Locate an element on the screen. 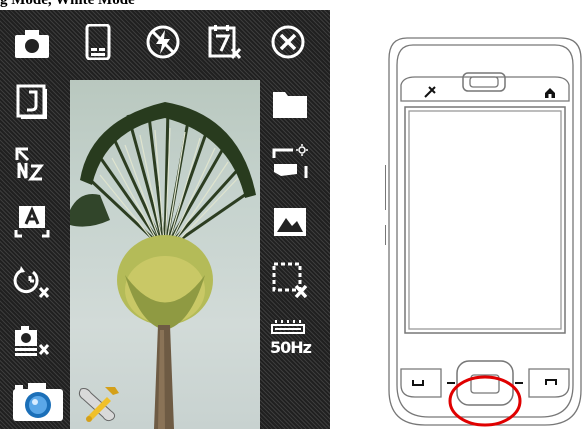 The width and height of the screenshot is (588, 429). flicker-label: 50Hz is located at coordinates (291, 347).